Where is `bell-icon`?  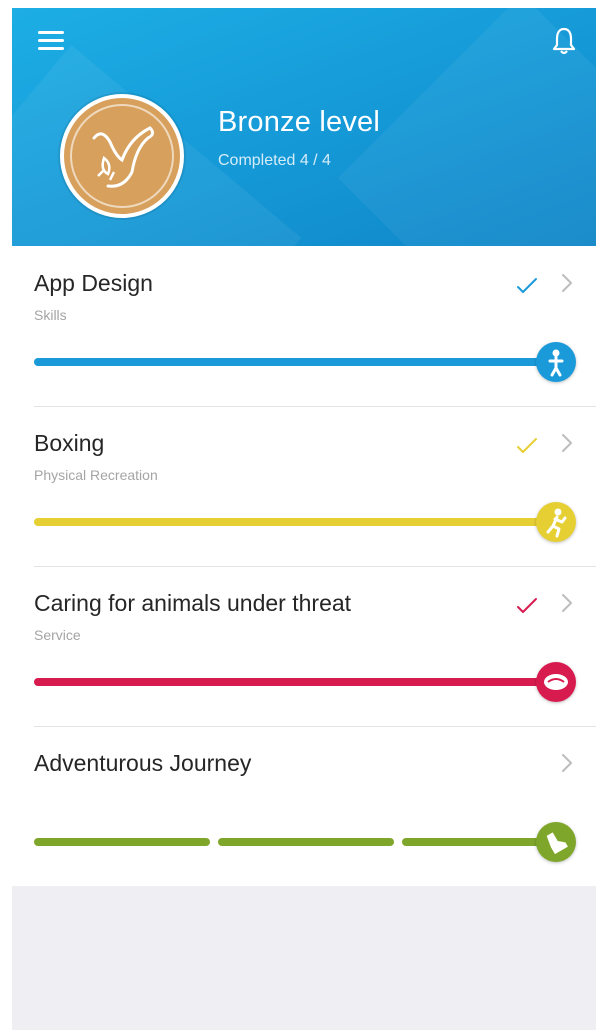 bell-icon is located at coordinates (564, 41).